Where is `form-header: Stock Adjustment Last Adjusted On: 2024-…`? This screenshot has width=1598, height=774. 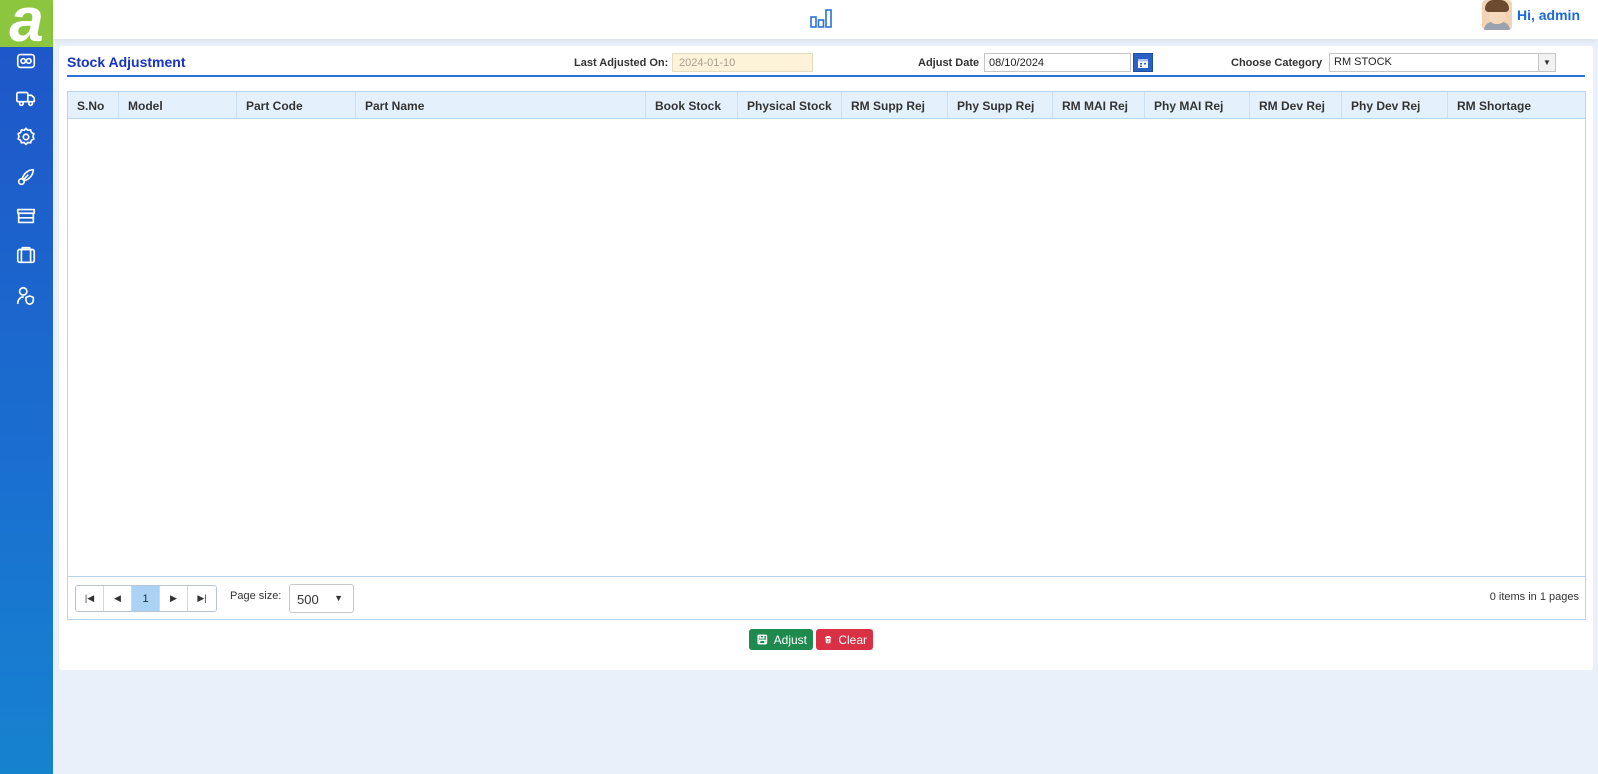
form-header: Stock Adjustment Last Adjusted On: 2024-… is located at coordinates (826, 64).